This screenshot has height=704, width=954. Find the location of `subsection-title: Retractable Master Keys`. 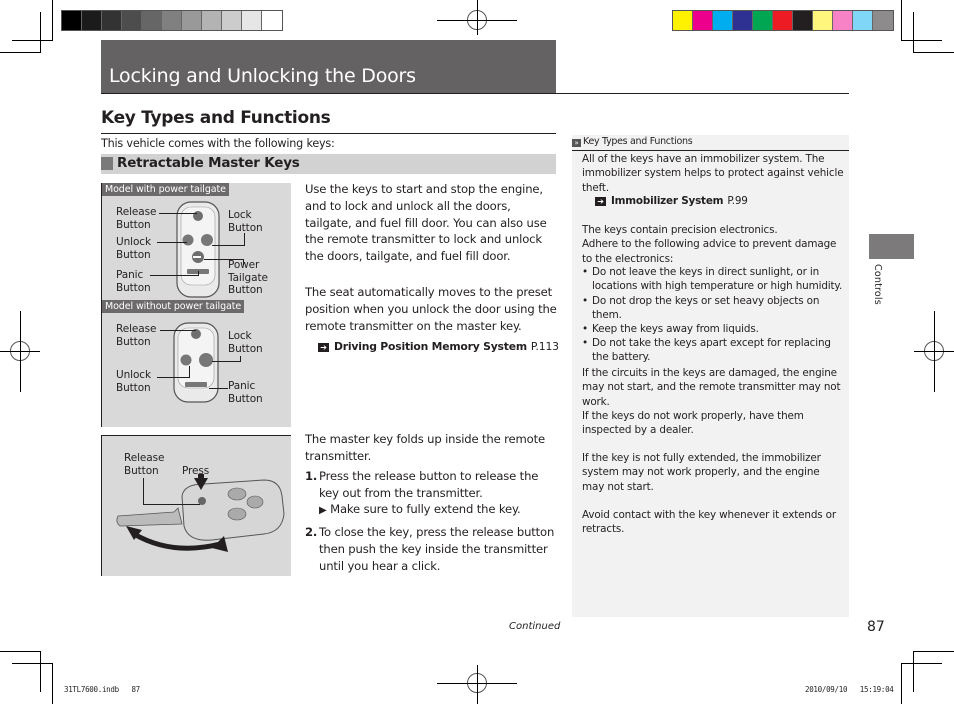

subsection-title: Retractable Master Keys is located at coordinates (208, 163).